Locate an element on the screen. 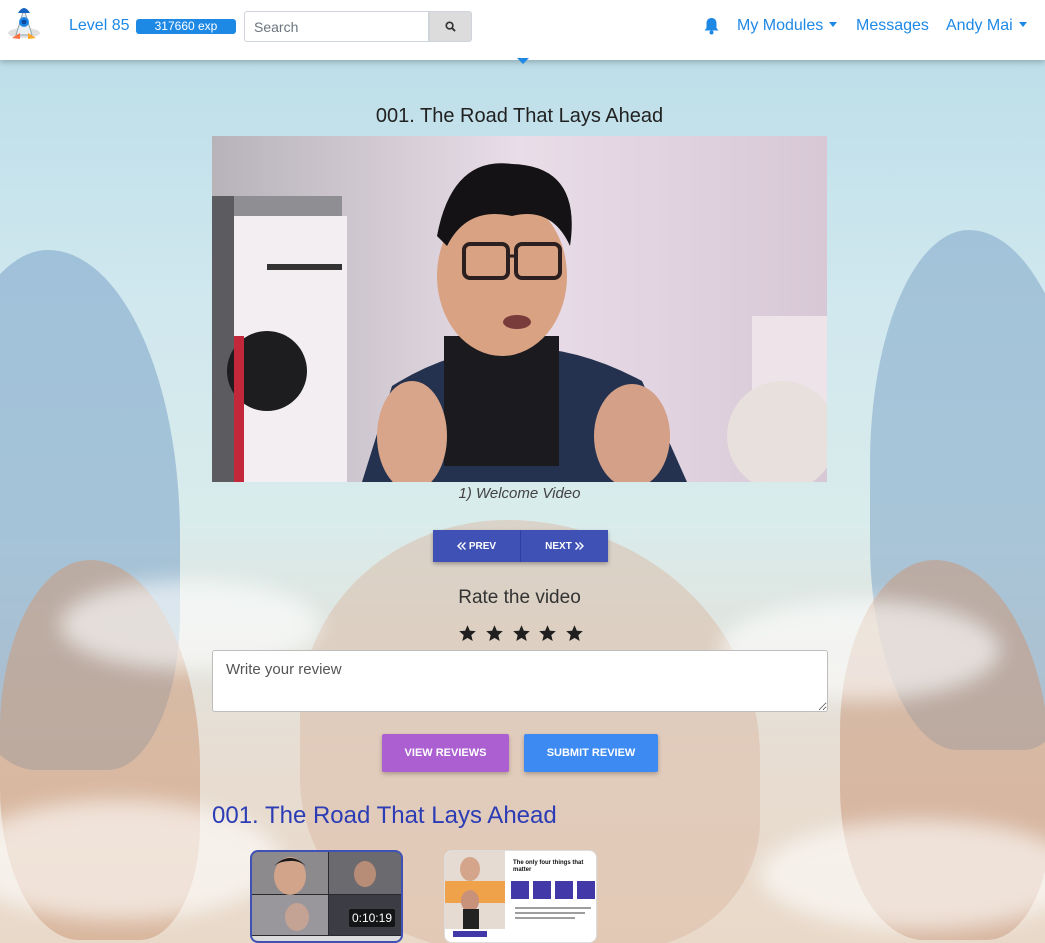 This screenshot has height=943, width=1045. review-textarea is located at coordinates (520, 681).